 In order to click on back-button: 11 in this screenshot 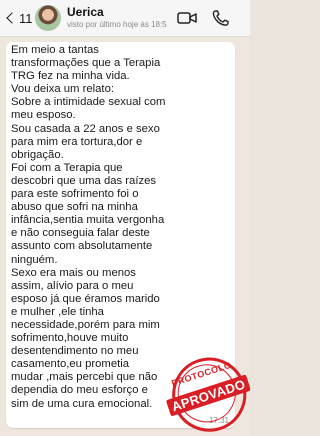, I will do `click(19, 18)`.